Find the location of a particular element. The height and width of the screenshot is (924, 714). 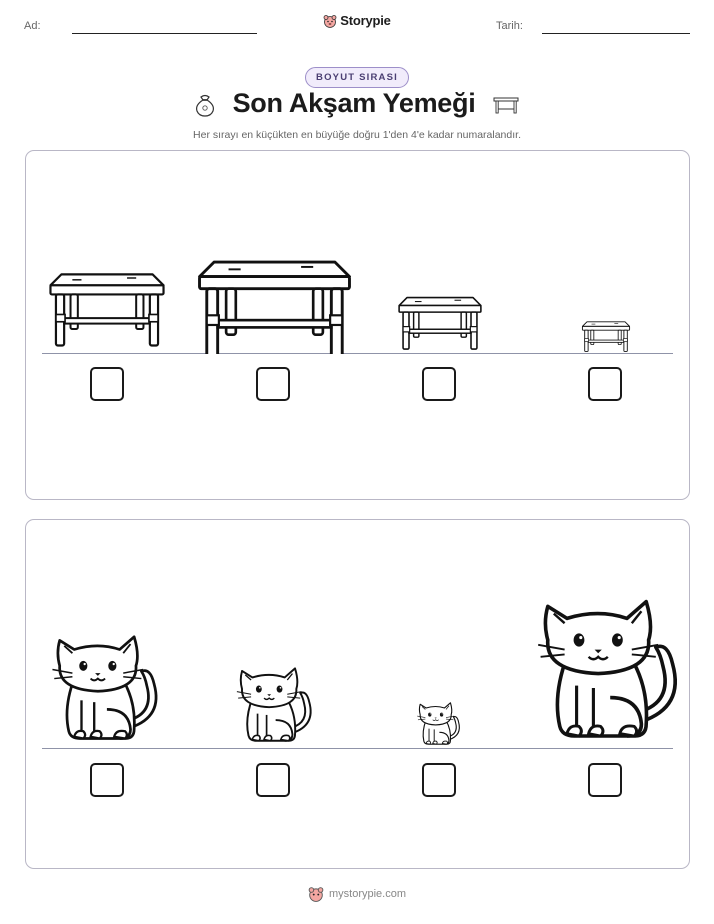

date-label: Tarih: is located at coordinates (509, 26).